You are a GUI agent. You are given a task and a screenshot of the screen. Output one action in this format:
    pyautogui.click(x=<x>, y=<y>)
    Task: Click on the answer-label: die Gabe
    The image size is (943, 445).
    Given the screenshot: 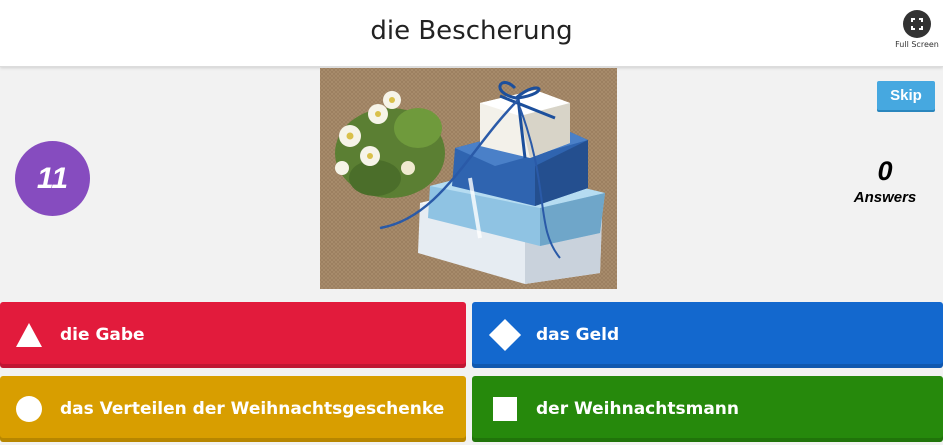 What is the action you would take?
    pyautogui.click(x=102, y=335)
    